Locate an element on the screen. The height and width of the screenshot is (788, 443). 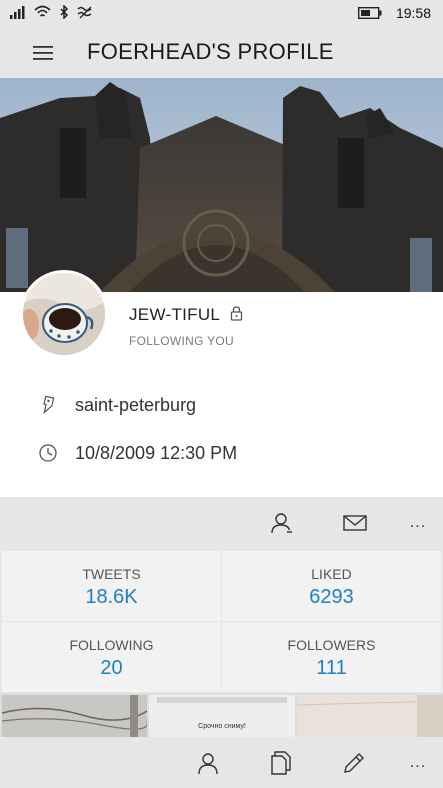
edit-button is located at coordinates (354, 763).